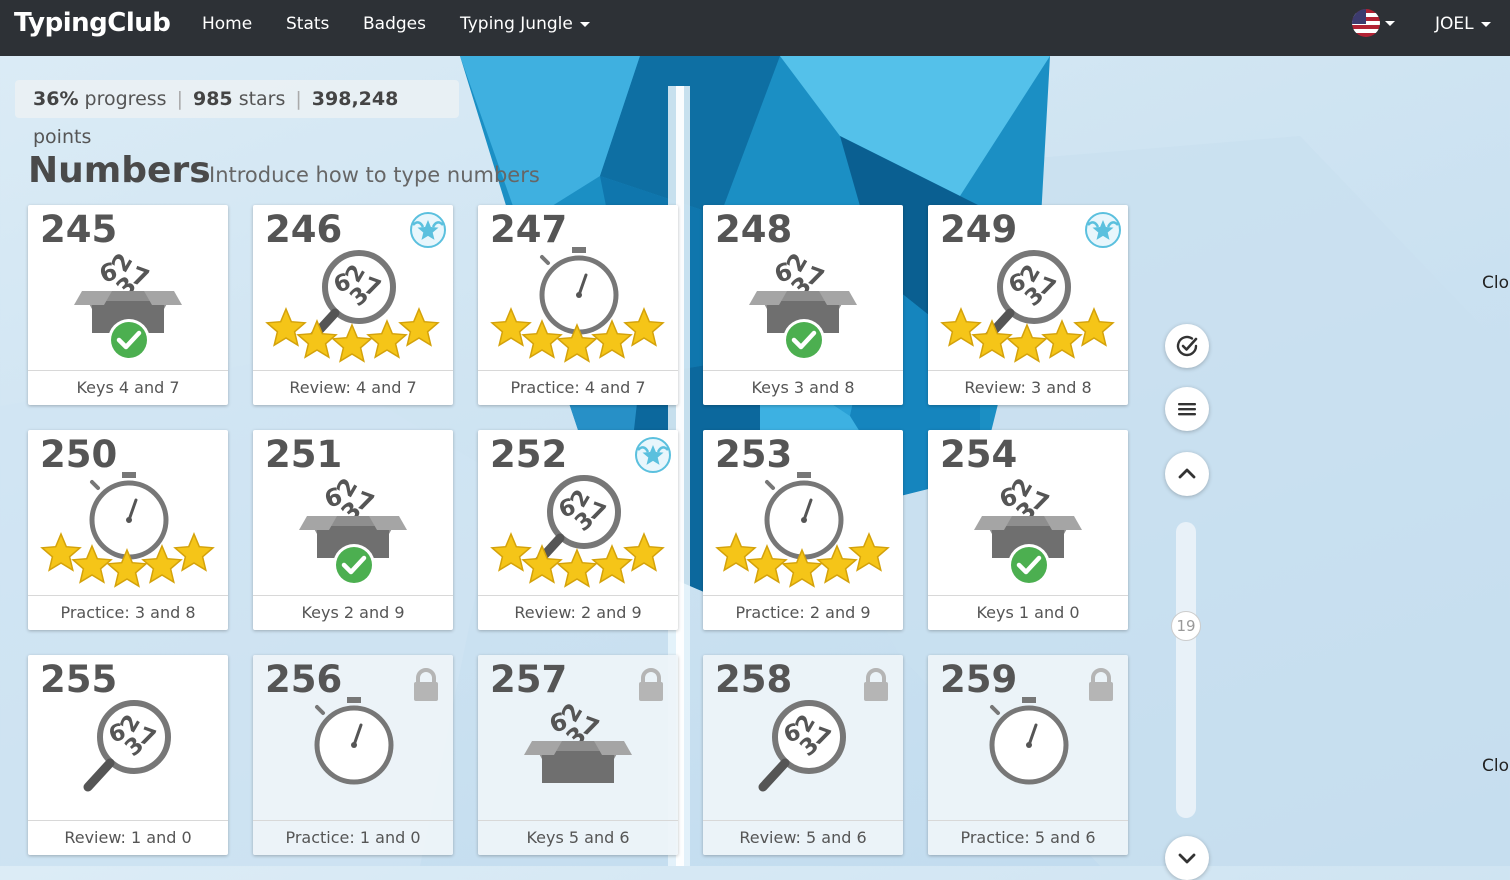 This screenshot has width=1510, height=880. What do you see at coordinates (803, 755) in the screenshot?
I see `lesson-card-258: 6 2 3 7 258 Review: 5 and 6` at bounding box center [803, 755].